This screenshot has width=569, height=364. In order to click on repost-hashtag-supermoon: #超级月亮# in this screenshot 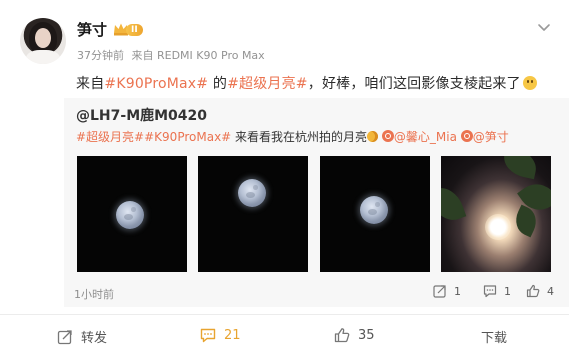, I will do `click(110, 137)`.